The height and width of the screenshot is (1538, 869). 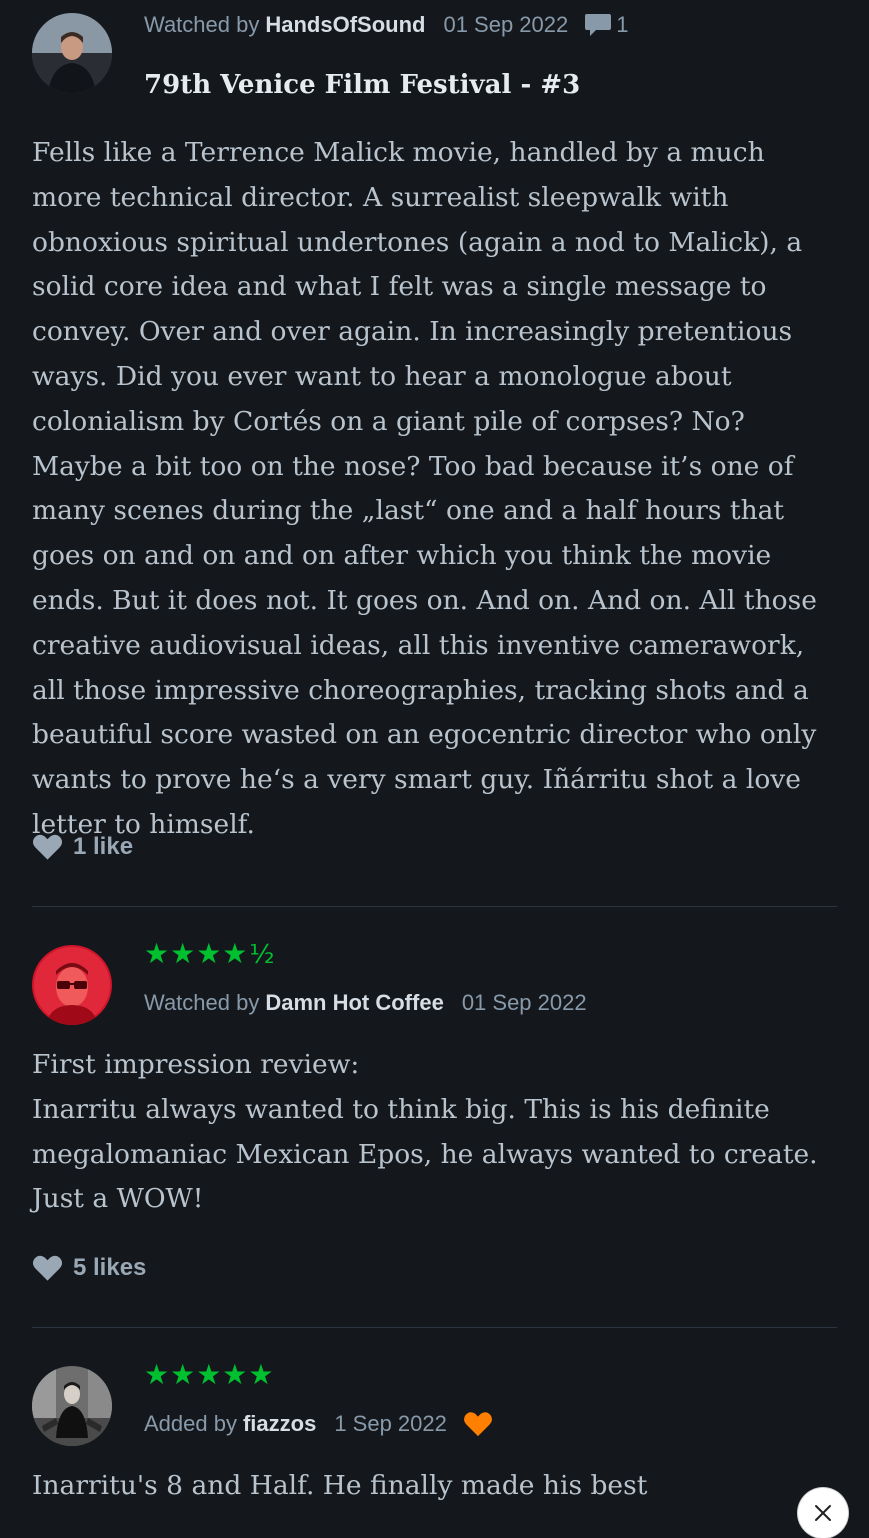 I want to click on rating-stars: ★★★★★, so click(x=209, y=1374).